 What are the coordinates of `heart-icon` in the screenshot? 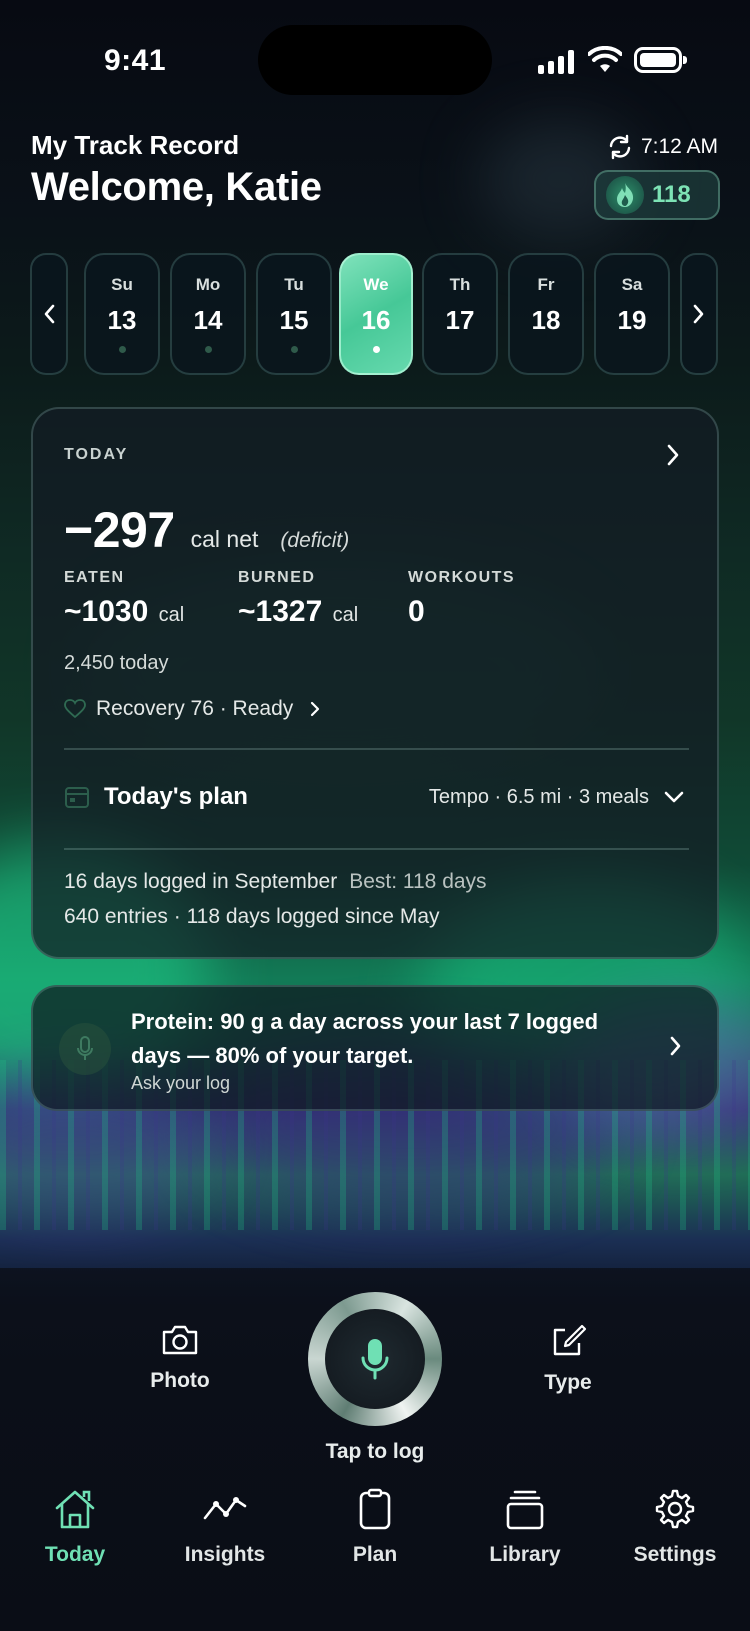 It's located at (75, 709).